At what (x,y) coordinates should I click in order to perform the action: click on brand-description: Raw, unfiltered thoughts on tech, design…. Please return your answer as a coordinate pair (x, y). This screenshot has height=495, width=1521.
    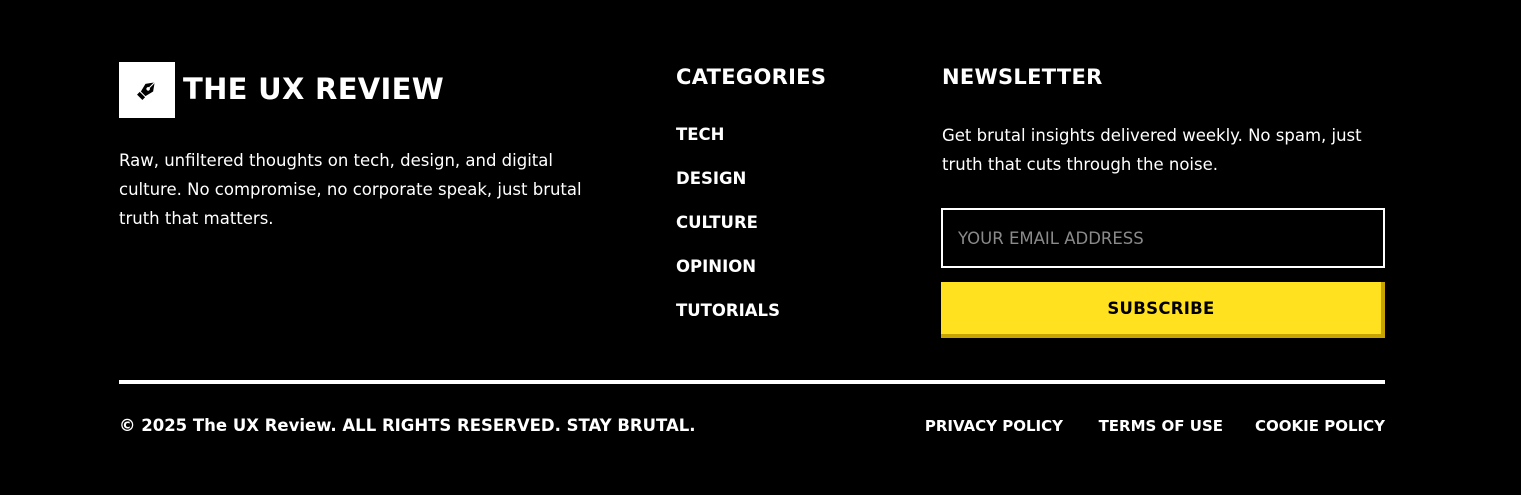
    Looking at the image, I should click on (350, 189).